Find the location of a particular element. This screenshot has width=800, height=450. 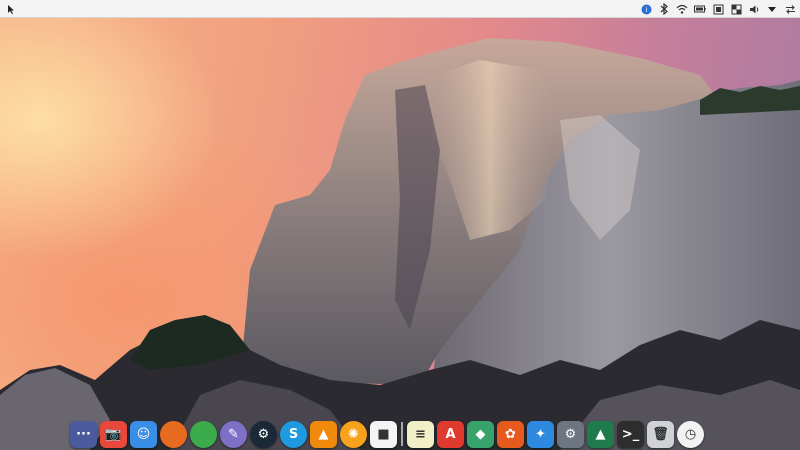

notification-icon: i is located at coordinates (646, 9).